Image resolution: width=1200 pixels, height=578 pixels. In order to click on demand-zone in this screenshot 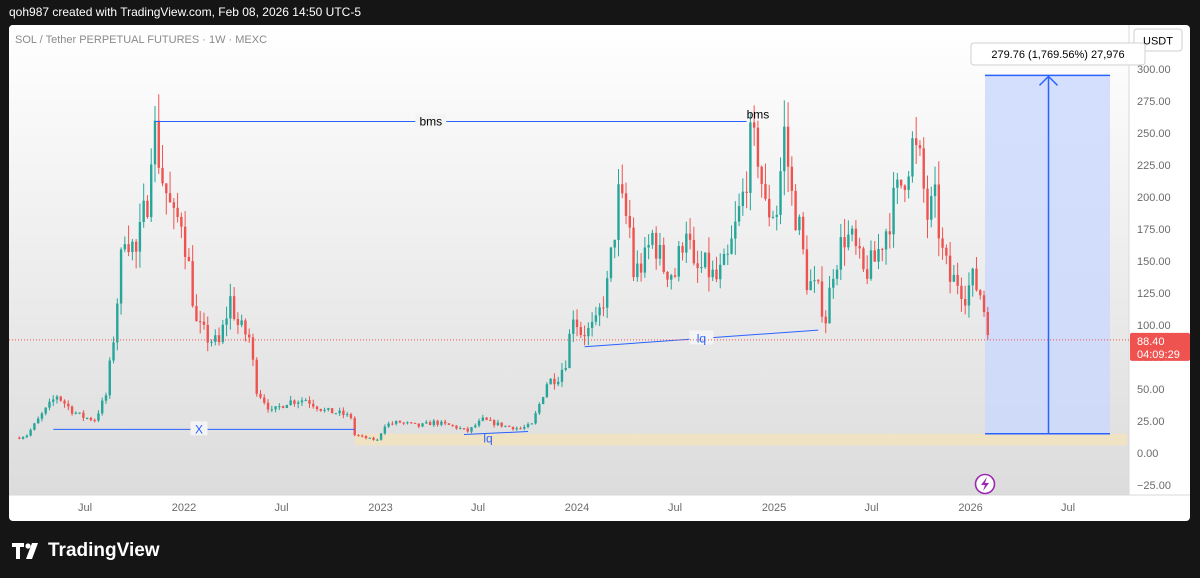, I will do `click(740, 439)`.